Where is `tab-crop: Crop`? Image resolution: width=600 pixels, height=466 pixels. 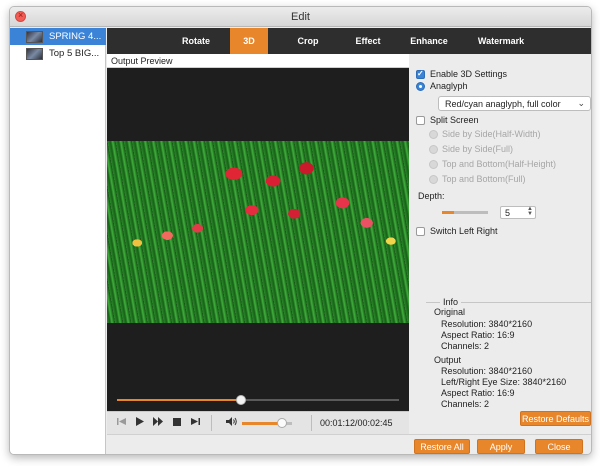 tab-crop: Crop is located at coordinates (308, 41).